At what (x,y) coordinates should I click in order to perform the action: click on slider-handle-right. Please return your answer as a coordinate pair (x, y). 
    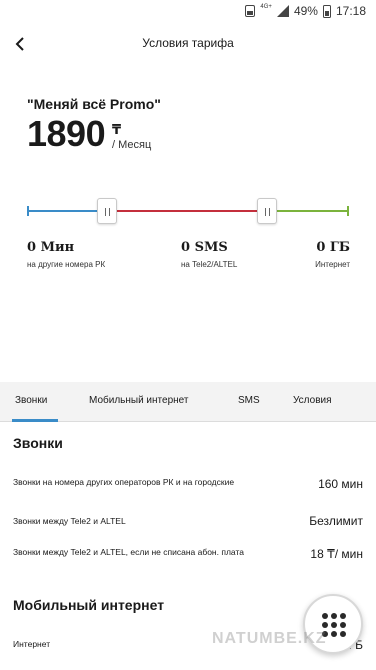
    Looking at the image, I should click on (267, 211).